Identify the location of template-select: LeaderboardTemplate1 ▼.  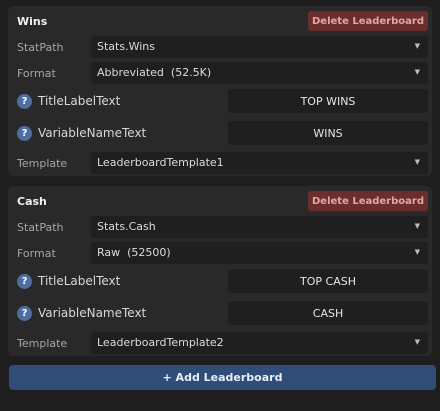
(259, 163).